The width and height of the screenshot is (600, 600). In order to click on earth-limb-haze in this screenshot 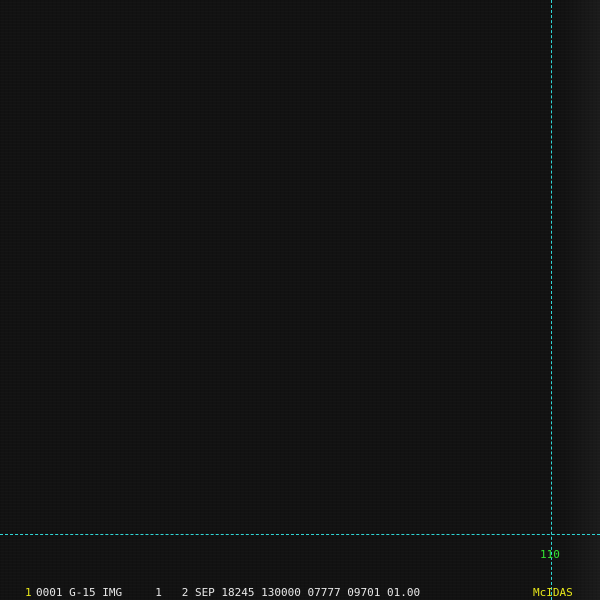, I will do `click(582, 300)`.